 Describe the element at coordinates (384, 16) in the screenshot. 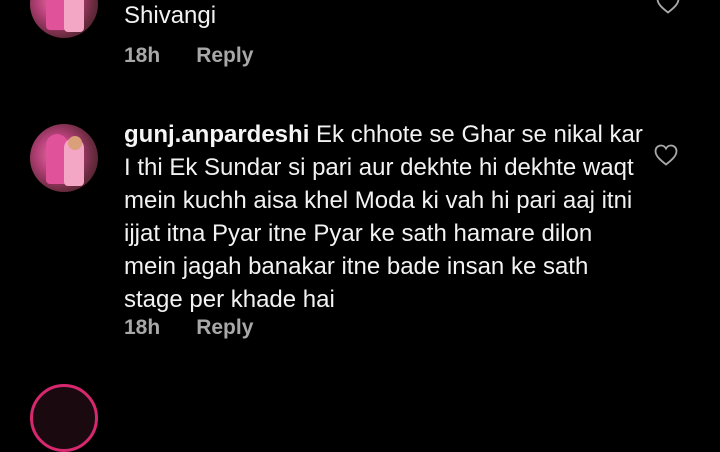

I see `comment-text: Shivangi` at that location.